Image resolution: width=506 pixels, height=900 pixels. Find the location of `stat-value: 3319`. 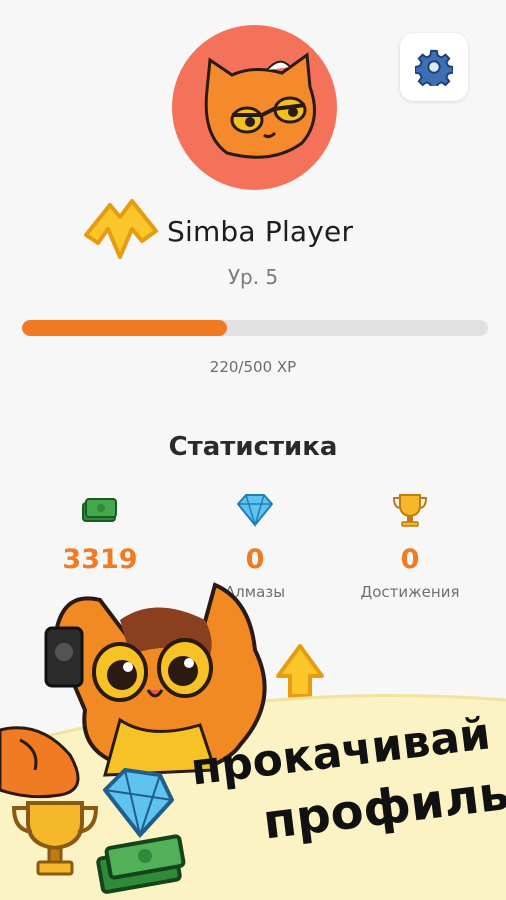

stat-value: 3319 is located at coordinates (100, 559).